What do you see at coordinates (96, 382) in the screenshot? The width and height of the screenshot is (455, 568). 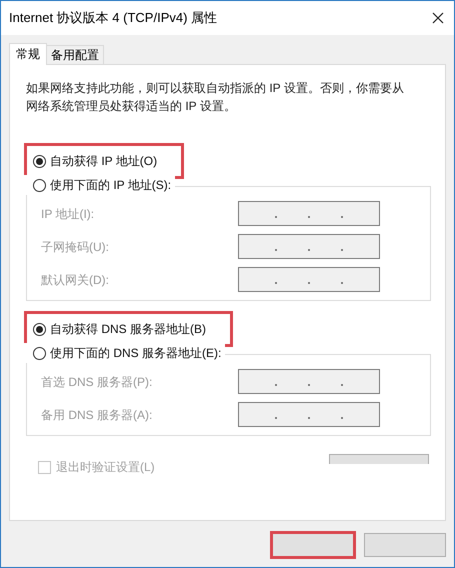 I see `field-label: 首选 DNS 服务器(P):` at bounding box center [96, 382].